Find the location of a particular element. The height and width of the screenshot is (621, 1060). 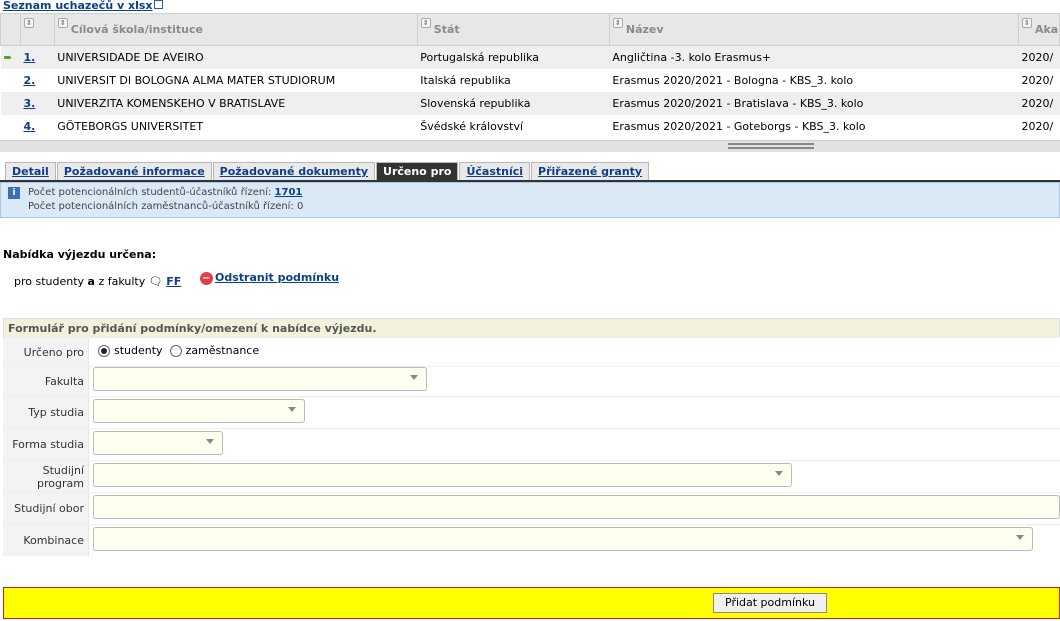

remove-condition: − Odstranit podmínku is located at coordinates (269, 278).